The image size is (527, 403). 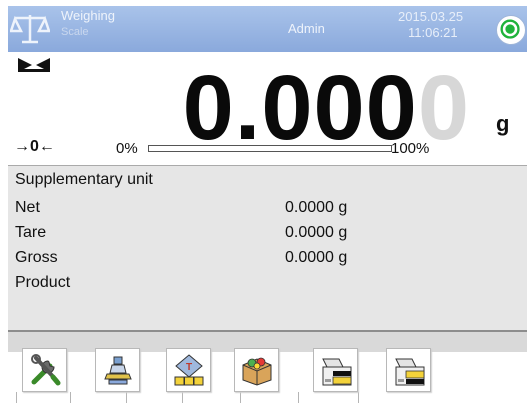 I want to click on settings-button, so click(x=44, y=370).